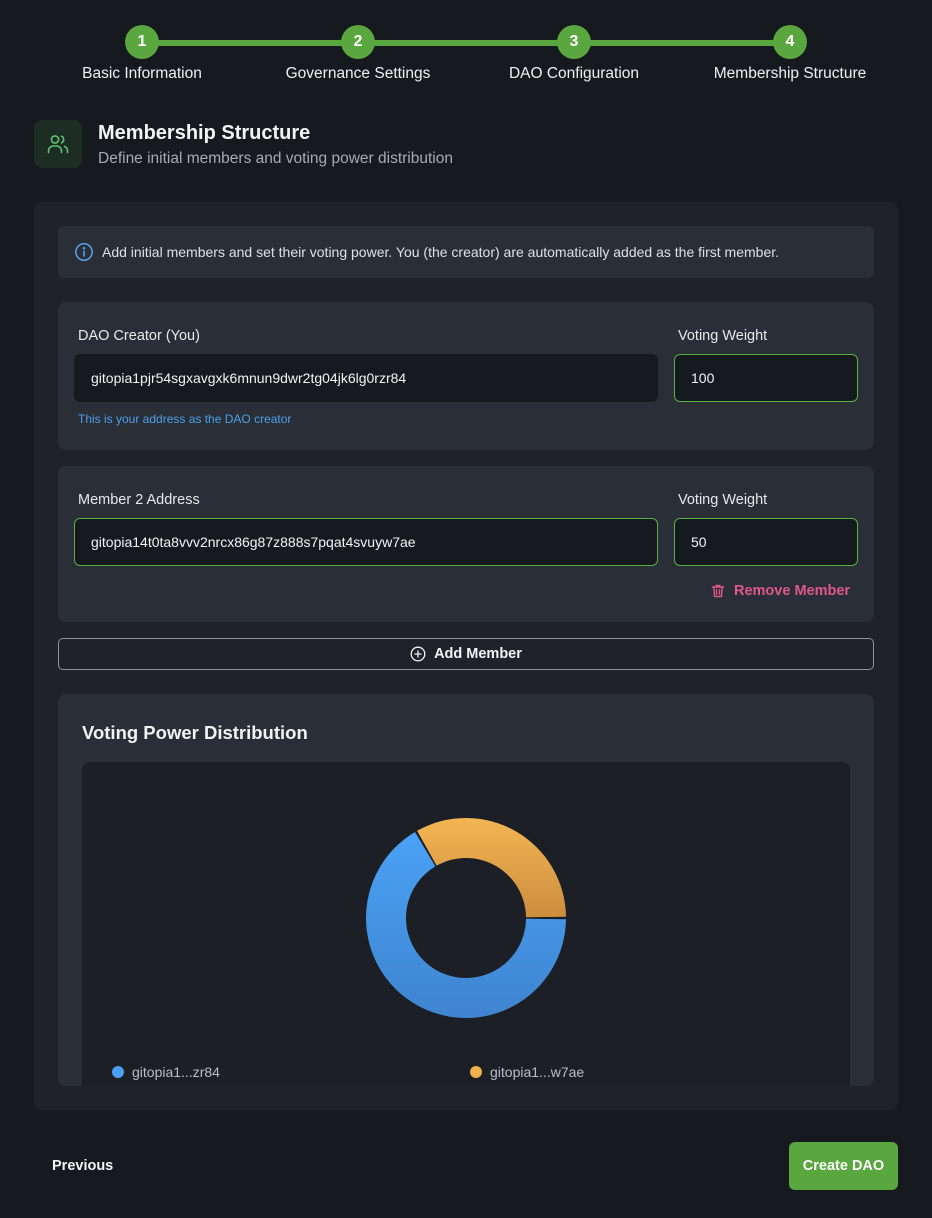  What do you see at coordinates (843, 1166) in the screenshot?
I see `create-dao-button: Create DAO` at bounding box center [843, 1166].